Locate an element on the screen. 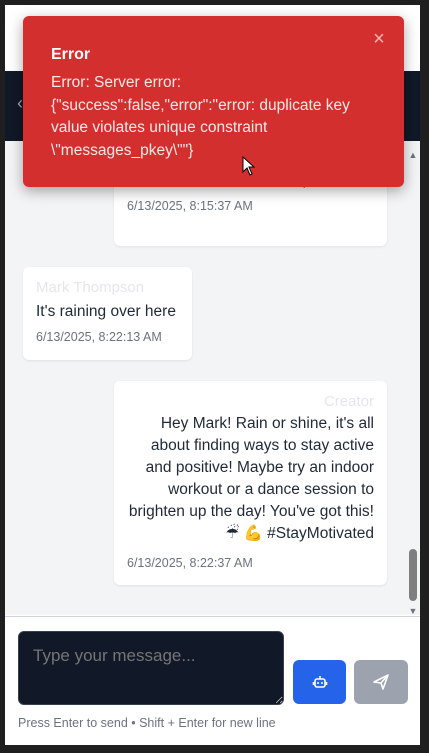 The width and height of the screenshot is (429, 753). send-icon is located at coordinates (381, 682).